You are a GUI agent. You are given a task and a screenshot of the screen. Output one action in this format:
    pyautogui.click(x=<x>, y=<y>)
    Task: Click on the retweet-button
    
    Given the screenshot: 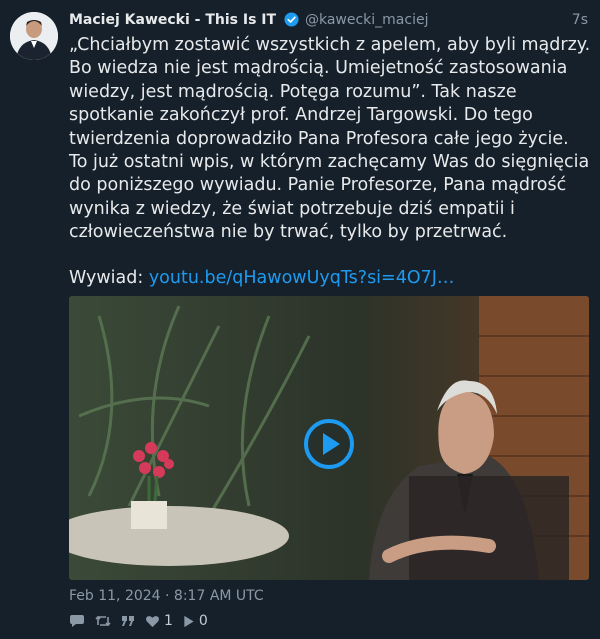 What is the action you would take?
    pyautogui.click(x=103, y=621)
    